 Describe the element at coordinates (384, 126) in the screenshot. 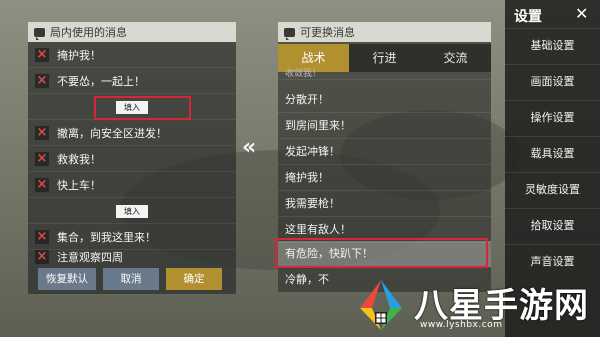

I see `message-option: 到房间里来！` at that location.